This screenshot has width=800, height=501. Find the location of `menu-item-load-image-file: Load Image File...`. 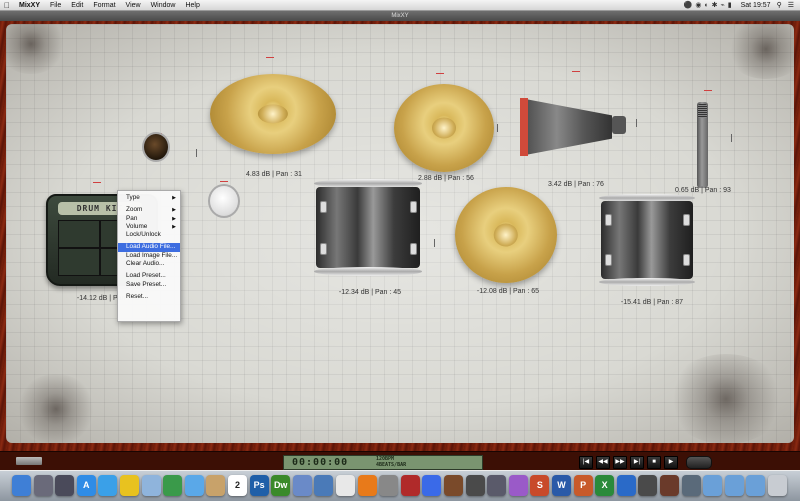

menu-item-load-image-file: Load Image File... is located at coordinates (149, 256).